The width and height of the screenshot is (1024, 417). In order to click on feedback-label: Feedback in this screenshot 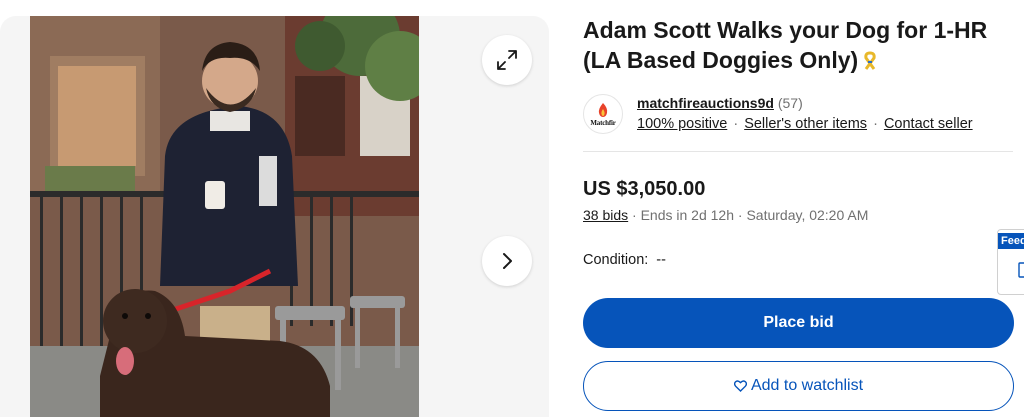, I will do `click(1011, 241)`.